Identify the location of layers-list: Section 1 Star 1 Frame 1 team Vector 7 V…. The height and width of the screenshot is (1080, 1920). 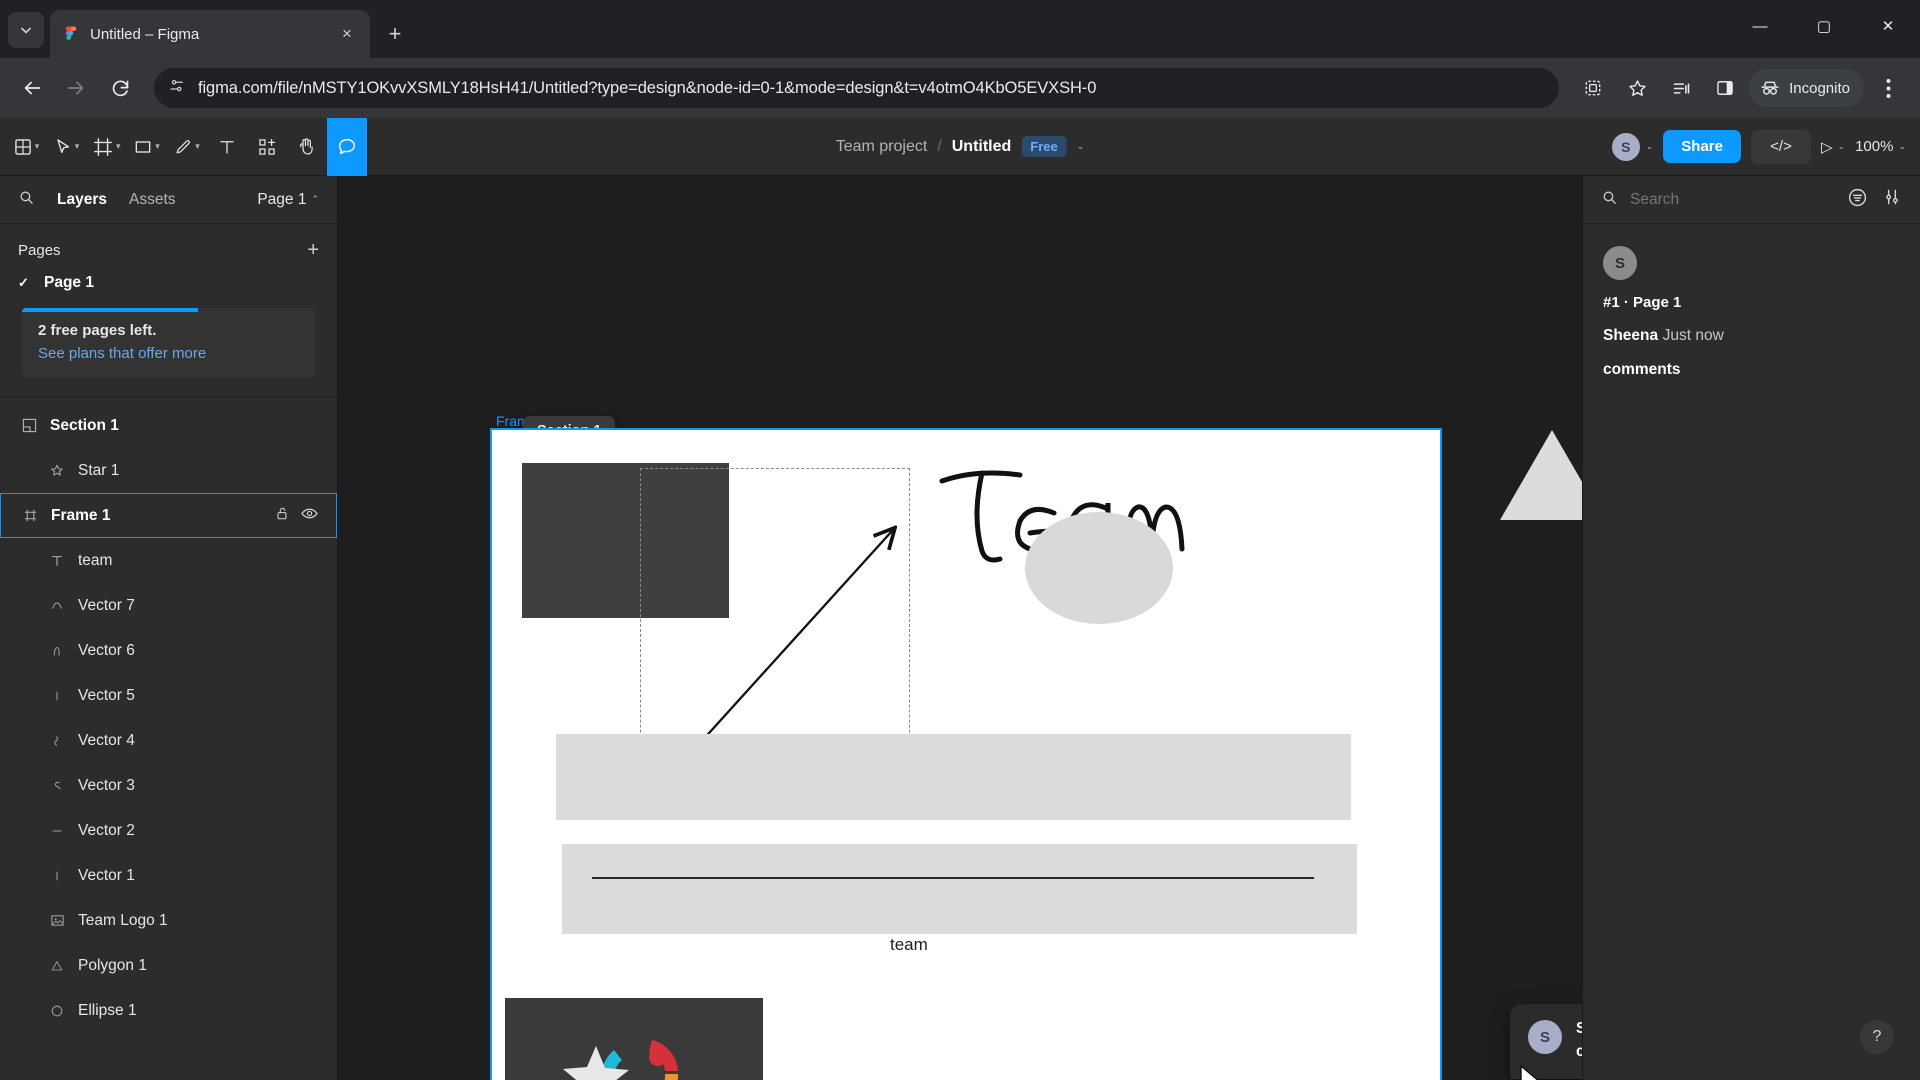
(168, 738).